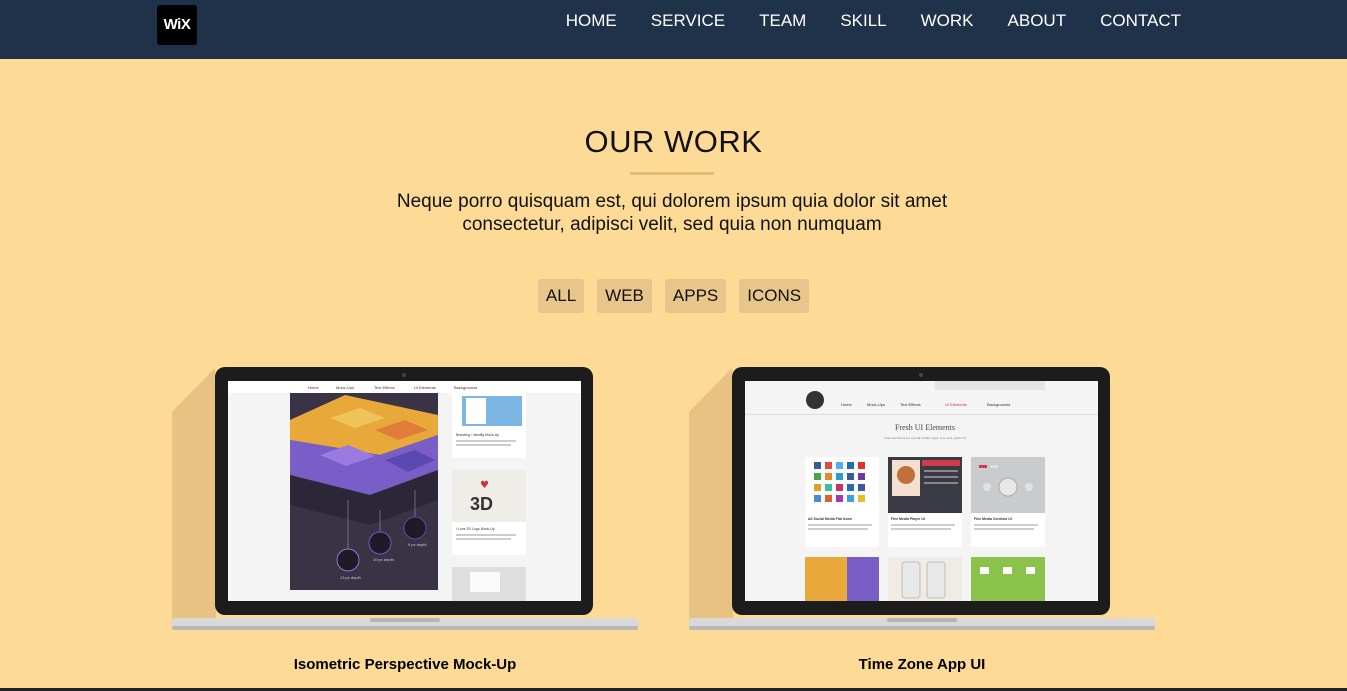  I want to click on wix-logo: WiX, so click(177, 25).